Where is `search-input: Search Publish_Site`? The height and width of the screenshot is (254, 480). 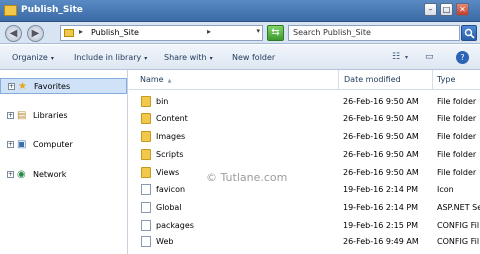 search-input: Search Publish_Site is located at coordinates (374, 33).